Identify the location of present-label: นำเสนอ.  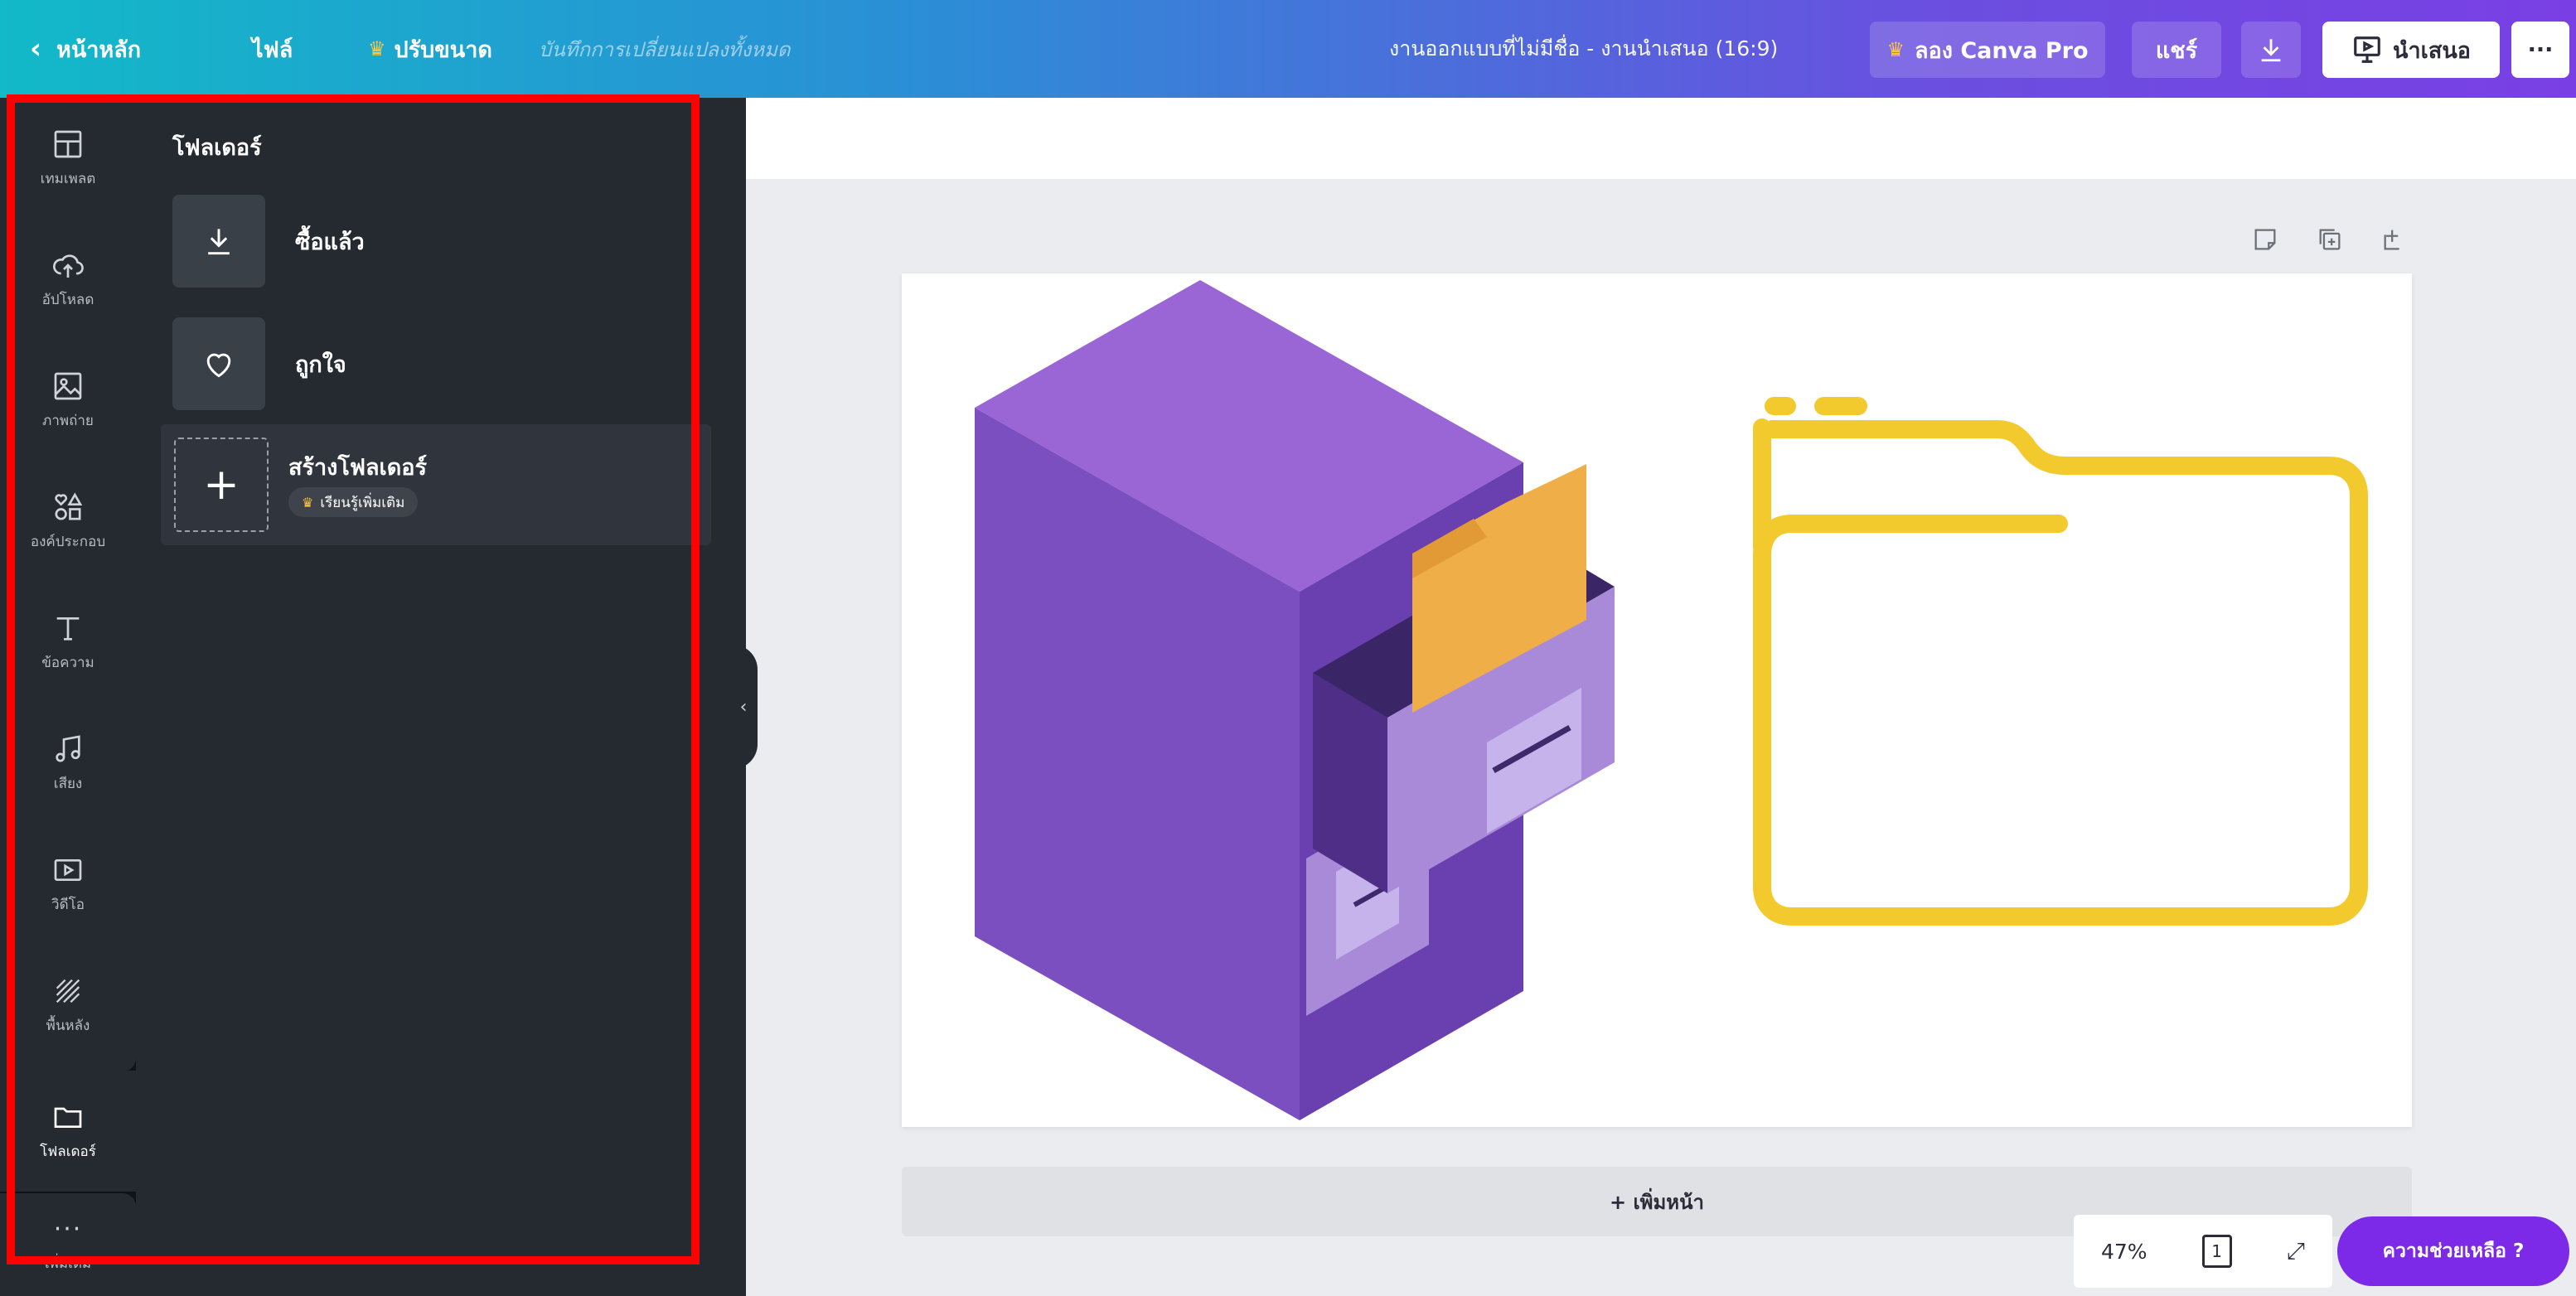
(2432, 51).